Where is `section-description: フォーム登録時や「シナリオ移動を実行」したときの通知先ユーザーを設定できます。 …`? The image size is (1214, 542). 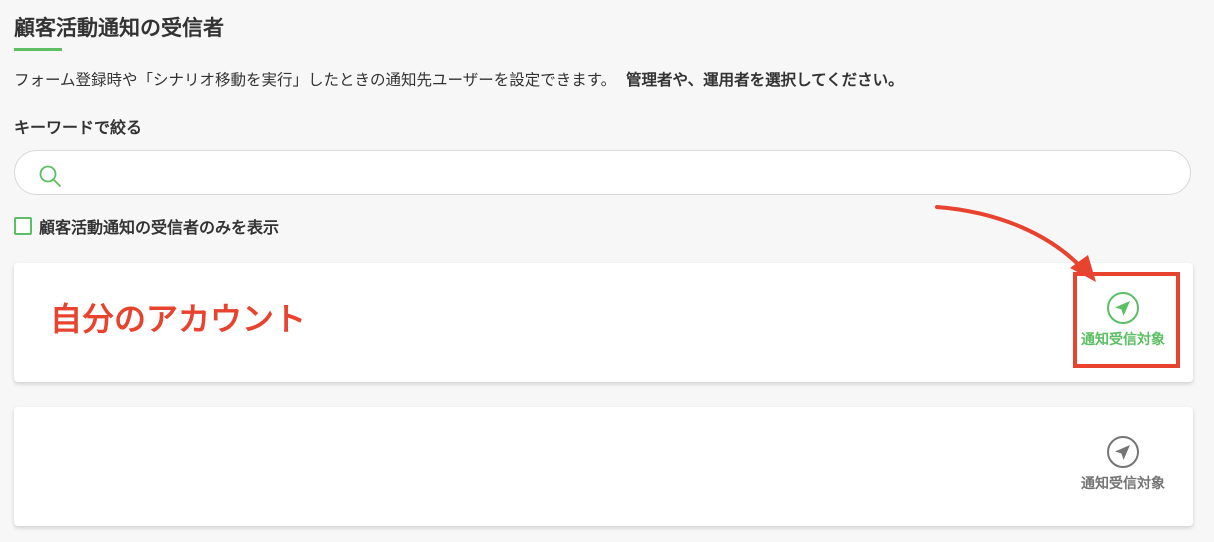
section-description: フォーム登録時や「シナリオ移動を実行」したときの通知先ユーザーを設定できます。 … is located at coordinates (459, 80).